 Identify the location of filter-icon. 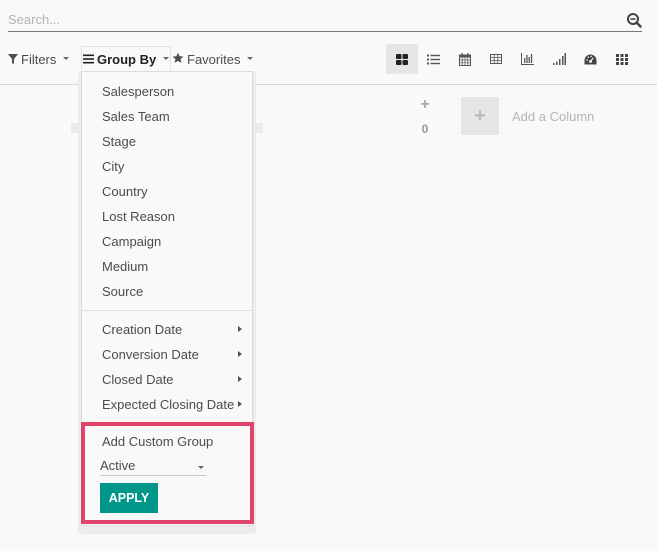
(13, 59).